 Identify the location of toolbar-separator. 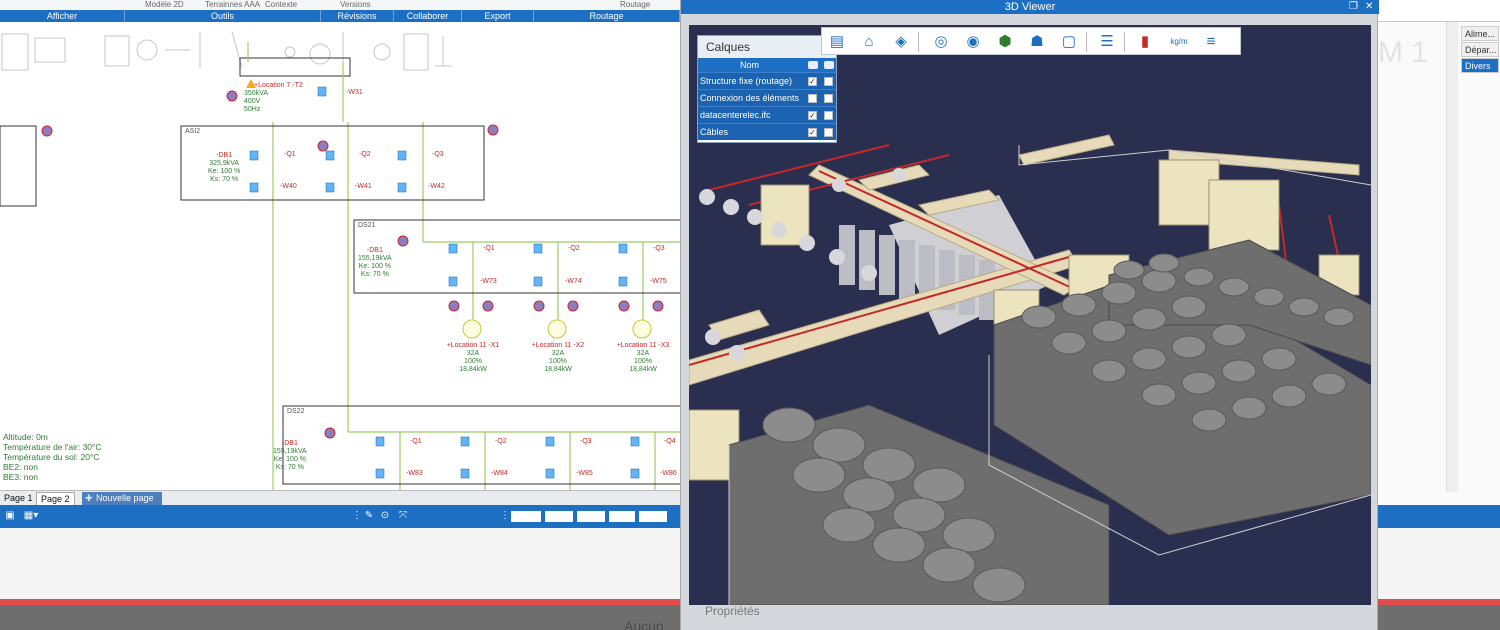
(1086, 42).